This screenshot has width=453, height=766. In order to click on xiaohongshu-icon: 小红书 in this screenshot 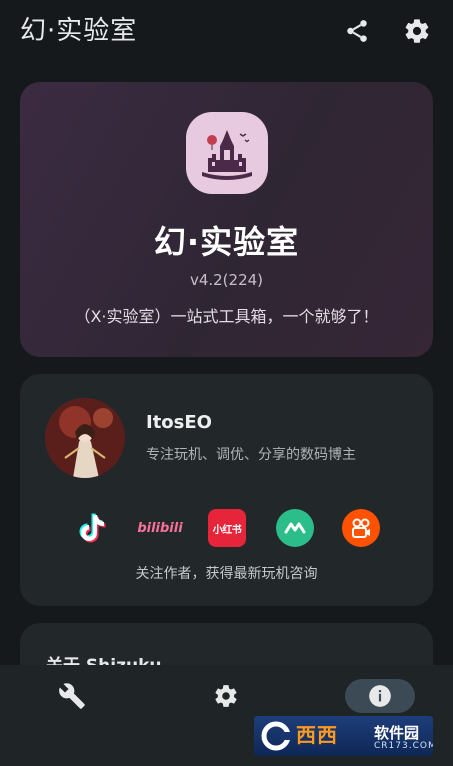, I will do `click(227, 528)`.